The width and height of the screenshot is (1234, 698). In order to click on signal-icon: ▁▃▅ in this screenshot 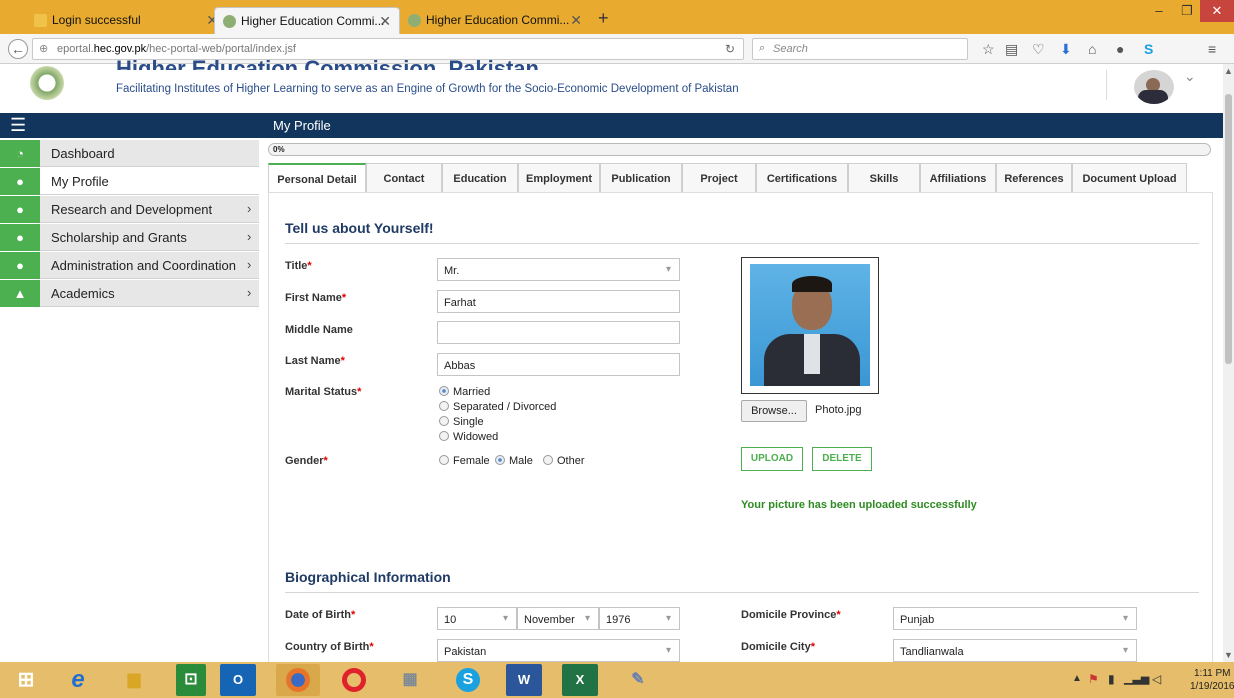, I will do `click(1136, 678)`.